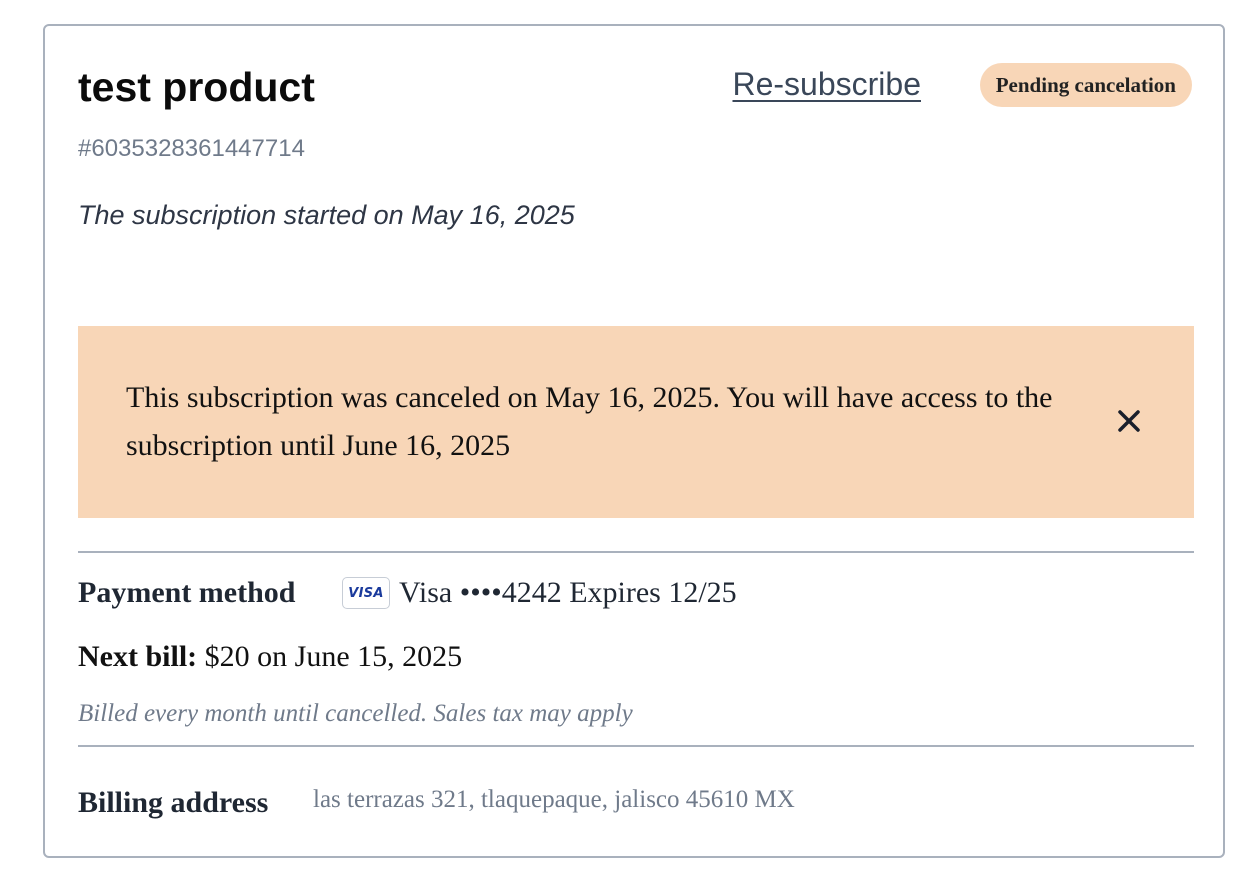  I want to click on payment-method-value: Visa ••••4242 Expires 12/25, so click(568, 592).